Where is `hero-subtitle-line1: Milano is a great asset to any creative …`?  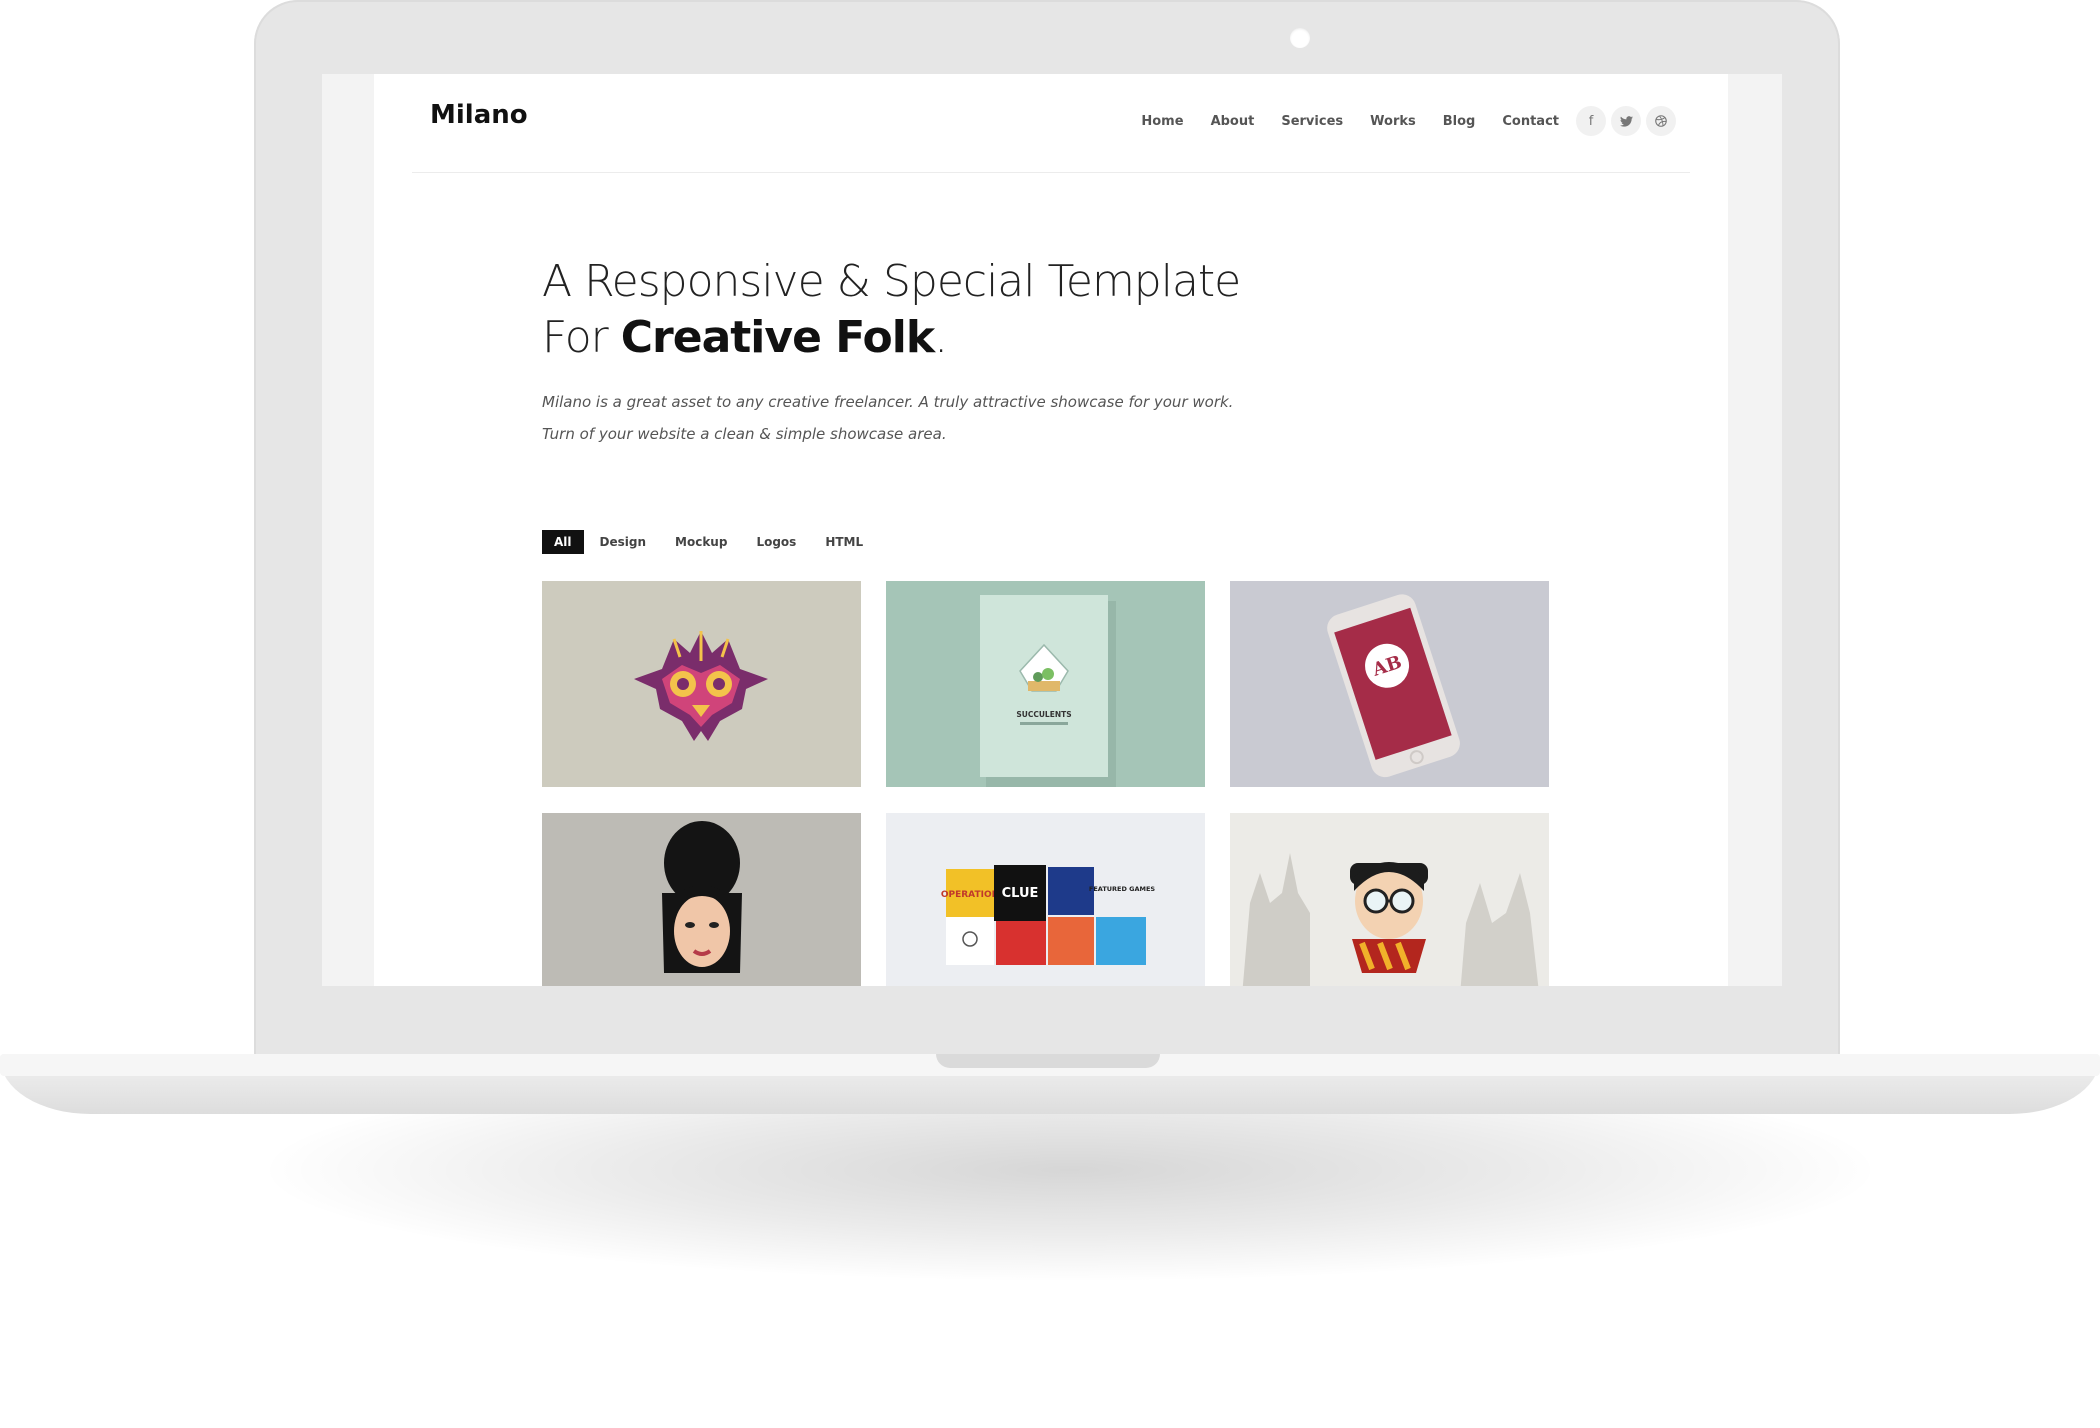 hero-subtitle-line1: Milano is a great asset to any creative … is located at coordinates (888, 402).